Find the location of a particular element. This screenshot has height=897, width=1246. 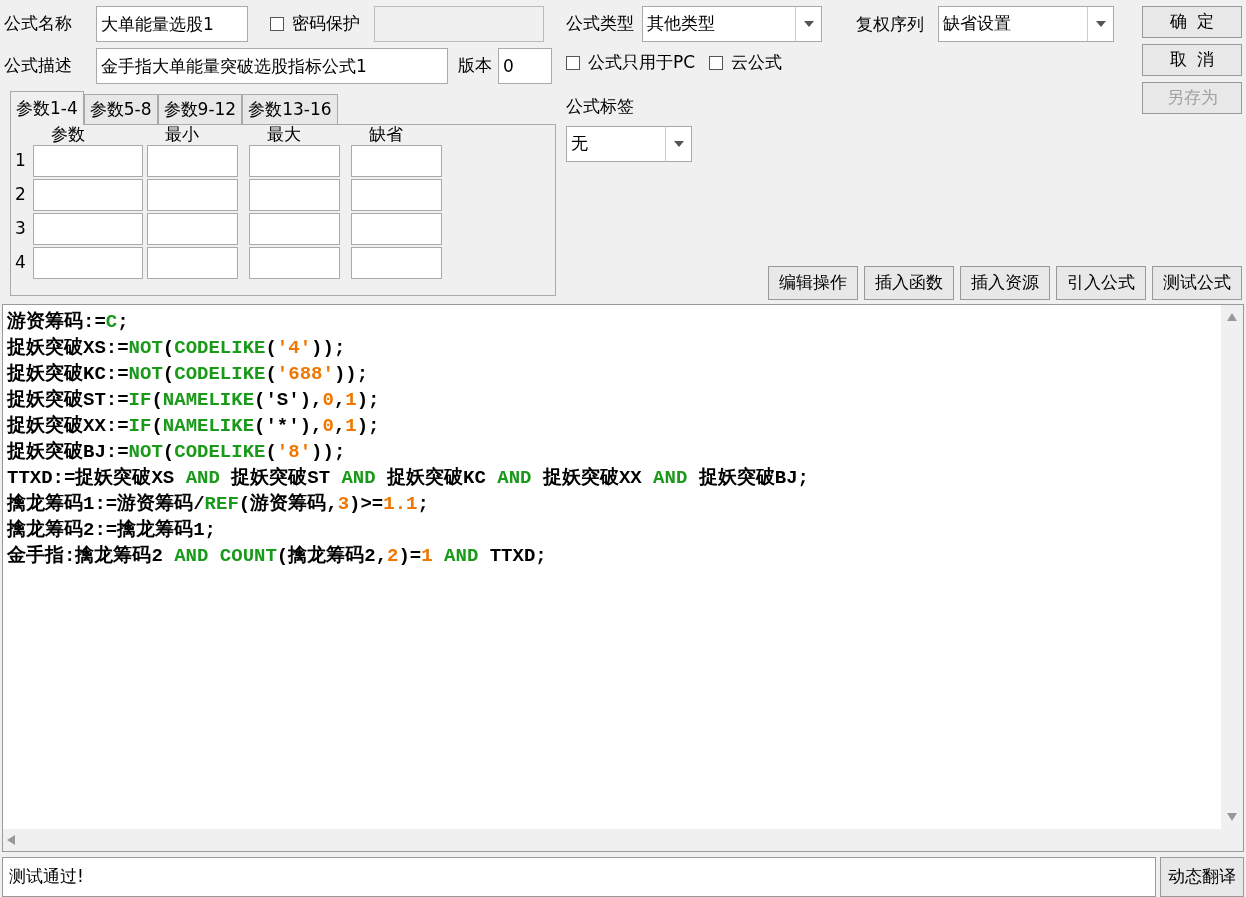

dialog-button: 取 消 is located at coordinates (1192, 60).